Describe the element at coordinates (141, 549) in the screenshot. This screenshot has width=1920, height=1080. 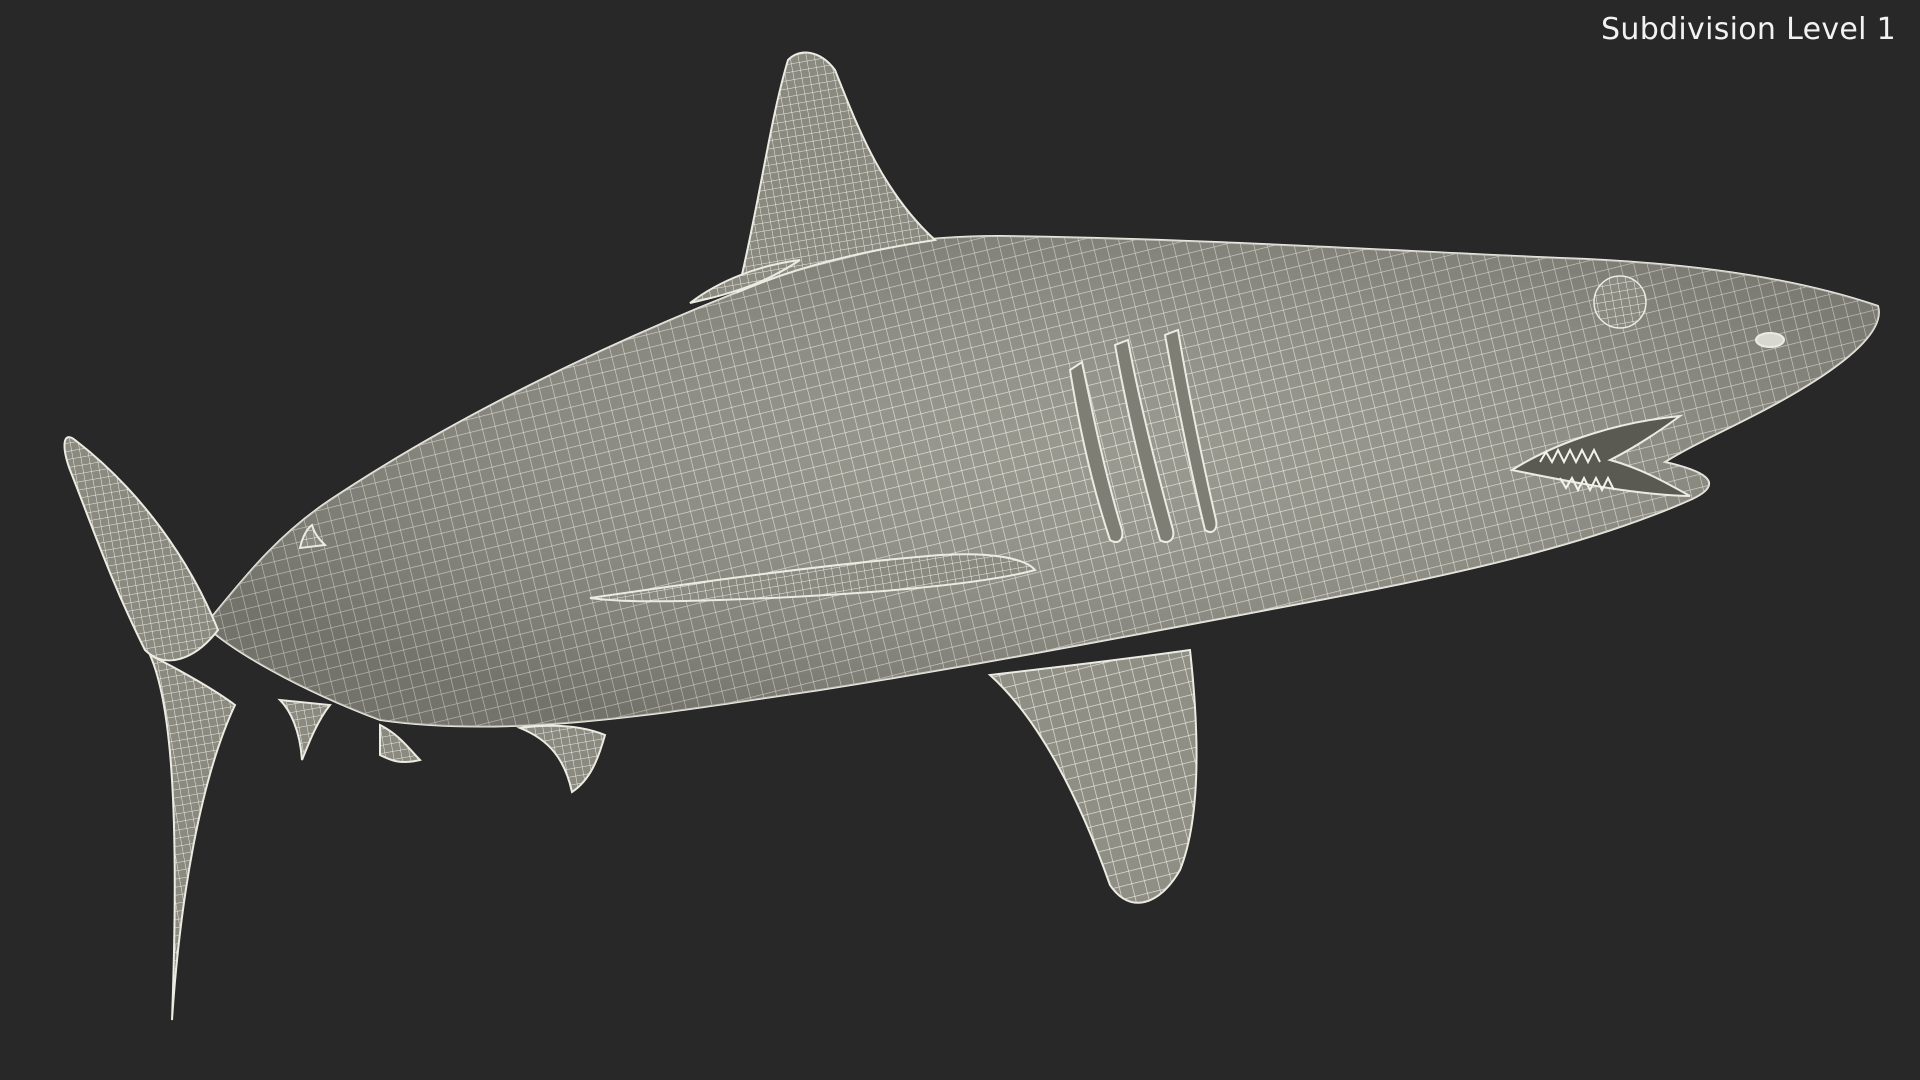
I see `tail-fin-upper` at that location.